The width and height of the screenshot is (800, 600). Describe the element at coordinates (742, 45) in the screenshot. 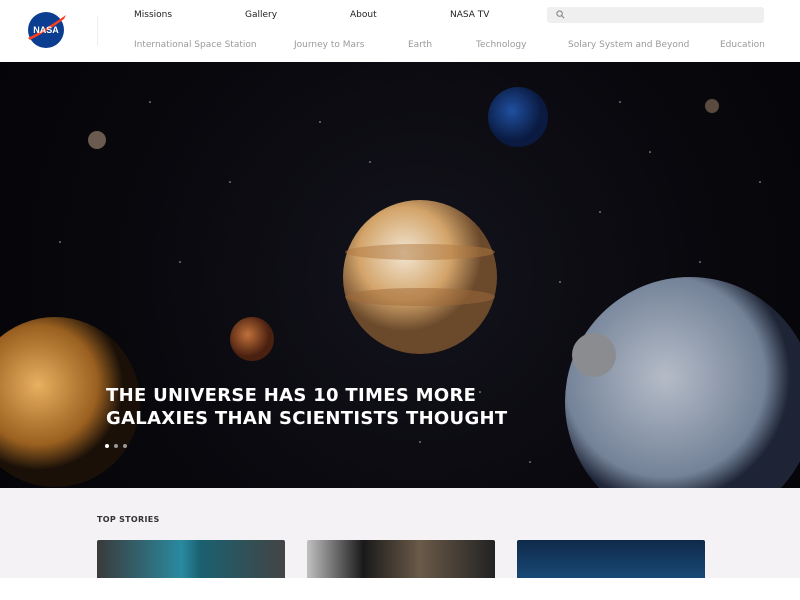

I see `nav-education: Education` at that location.